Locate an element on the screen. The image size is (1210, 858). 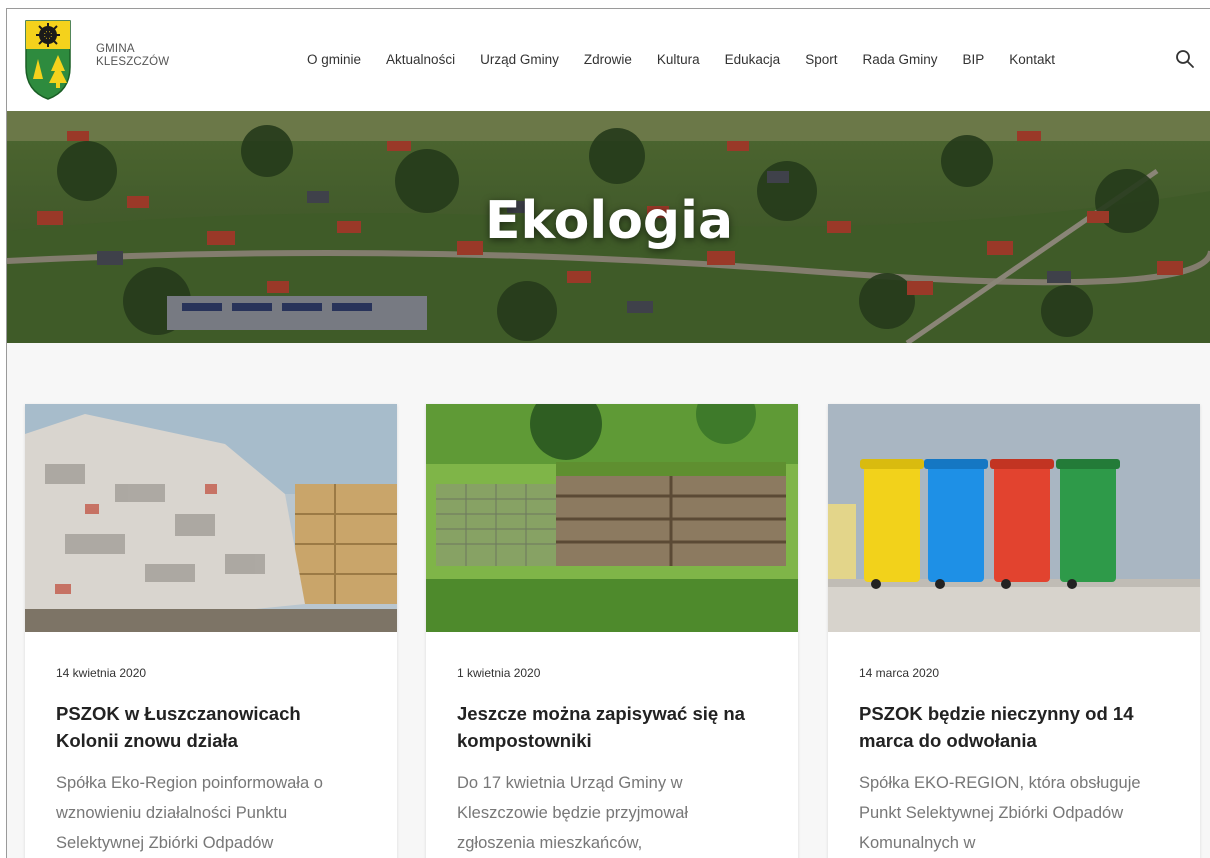
page-title: Ekologia is located at coordinates (609, 221).